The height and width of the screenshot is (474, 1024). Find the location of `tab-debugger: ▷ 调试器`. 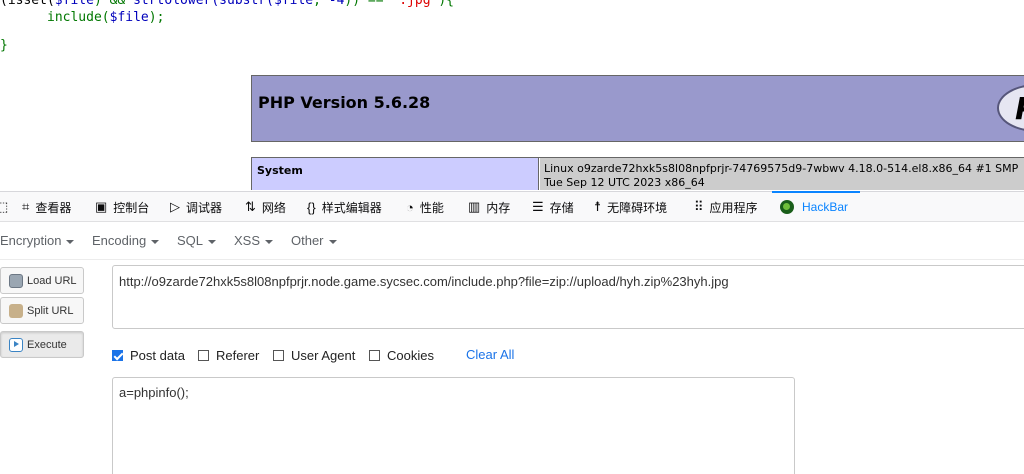

tab-debugger: ▷ 调试器 is located at coordinates (196, 207).